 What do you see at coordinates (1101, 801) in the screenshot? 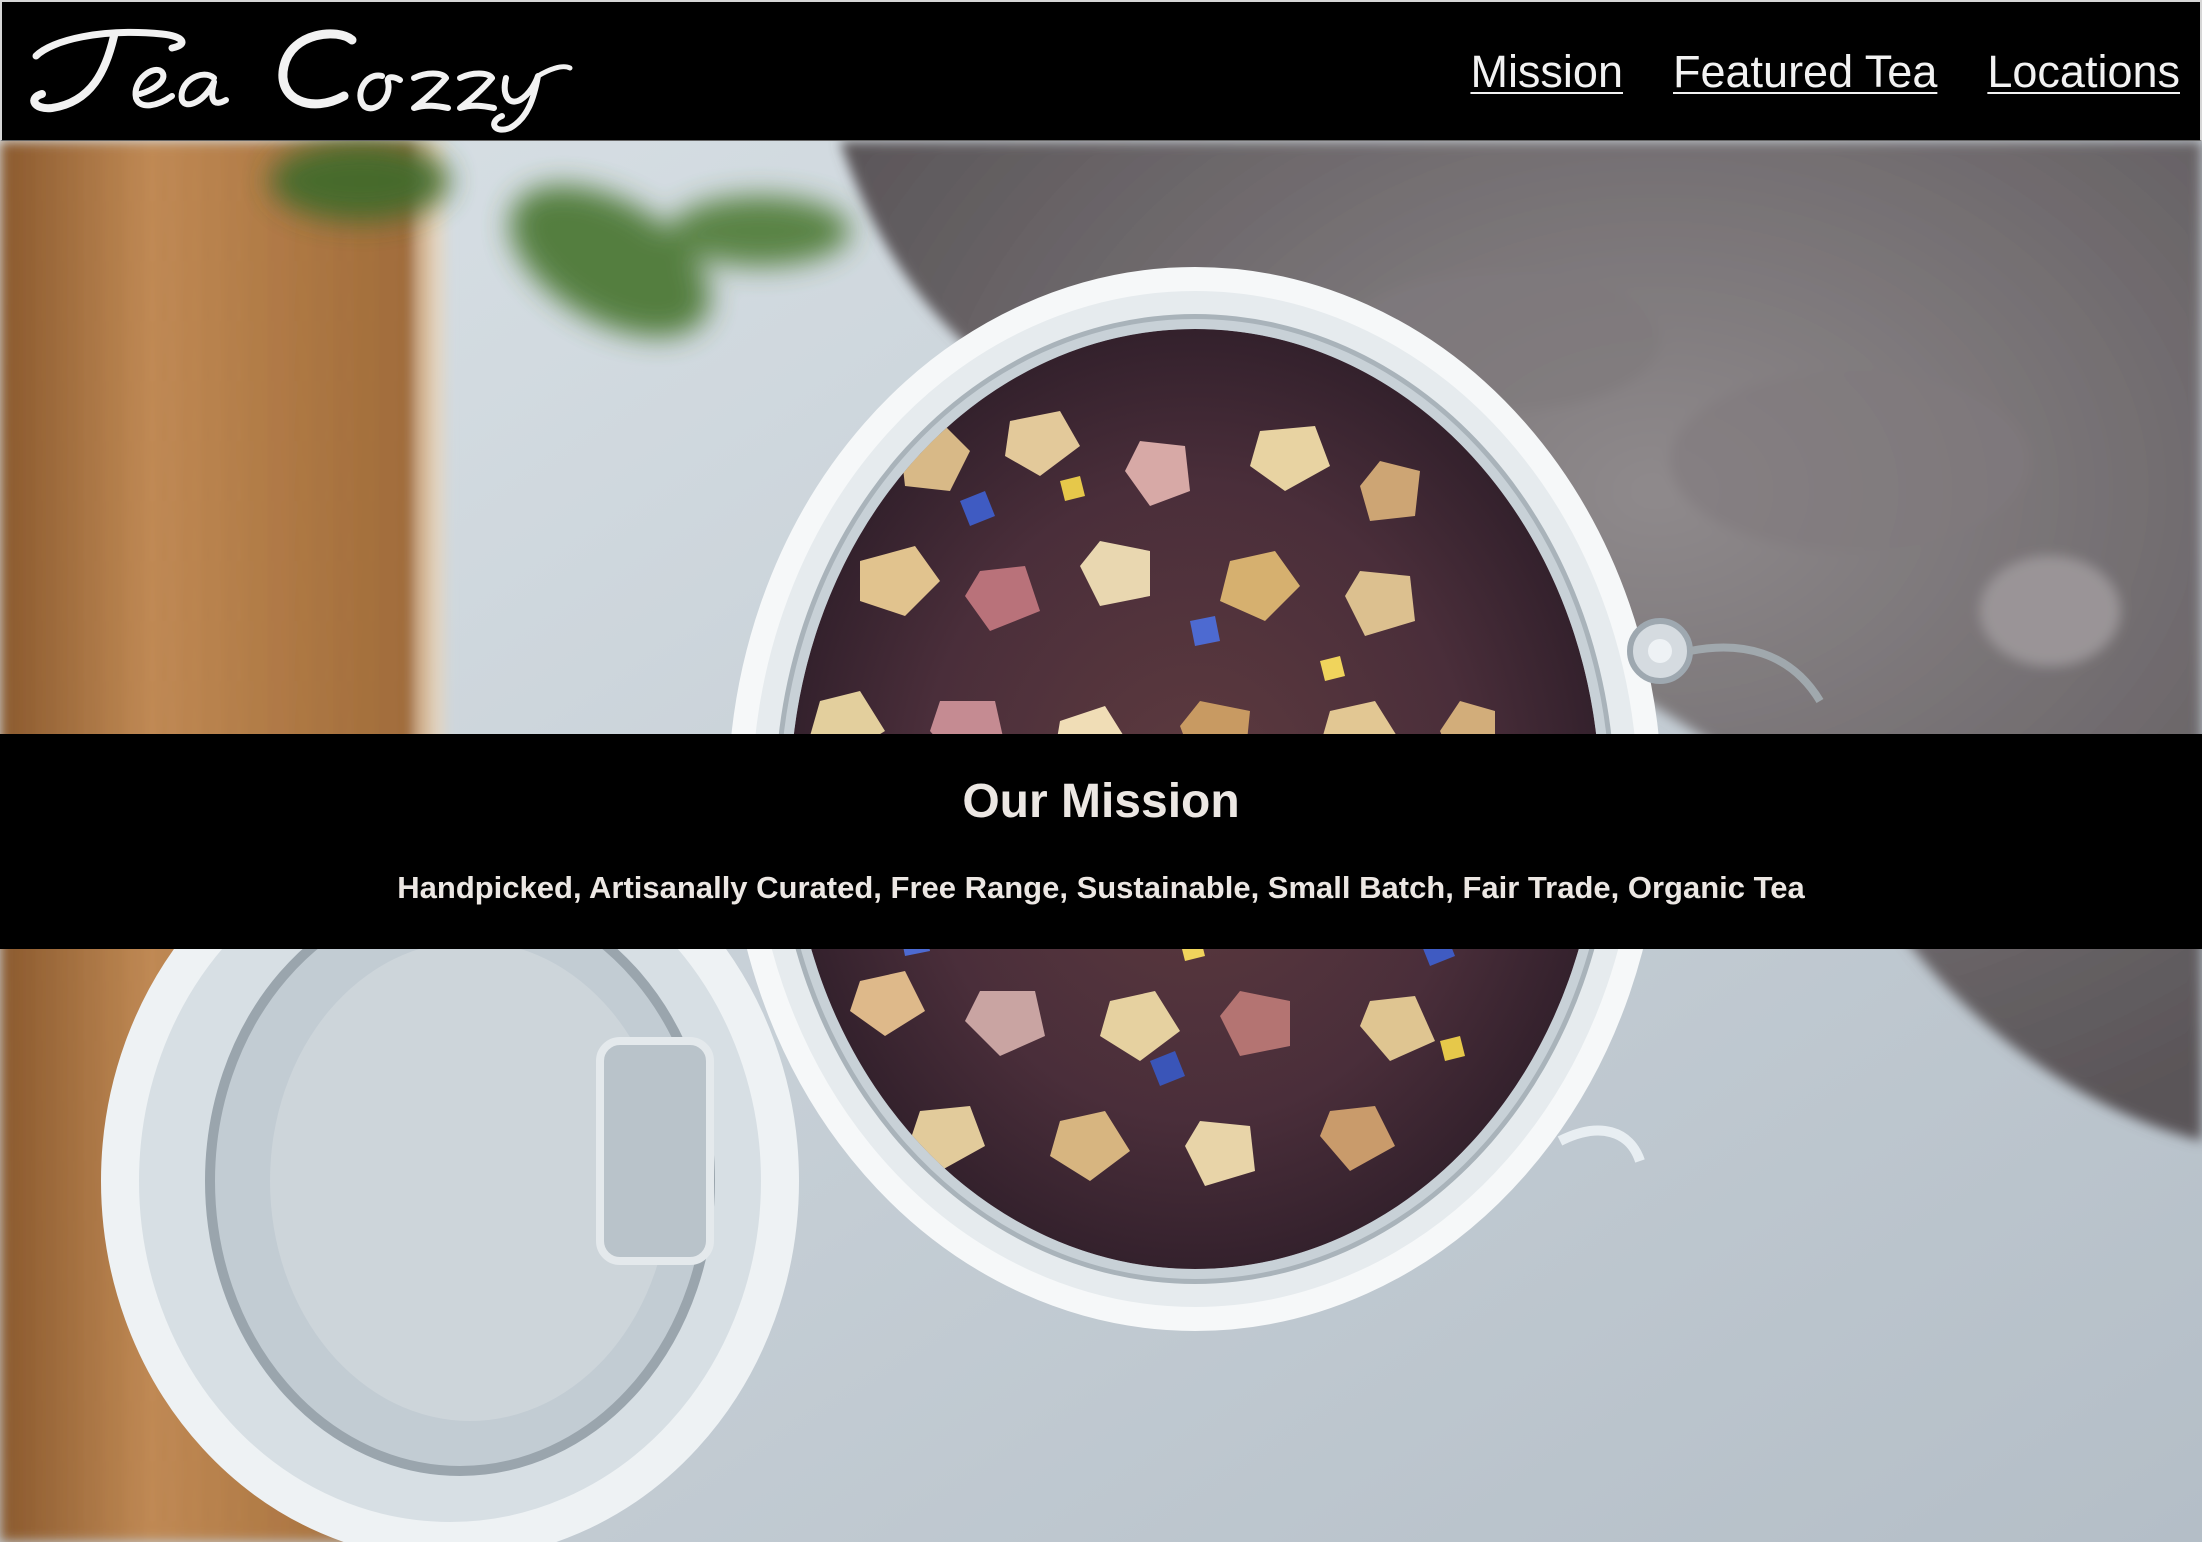
I see `mission-title: Our Mission` at bounding box center [1101, 801].